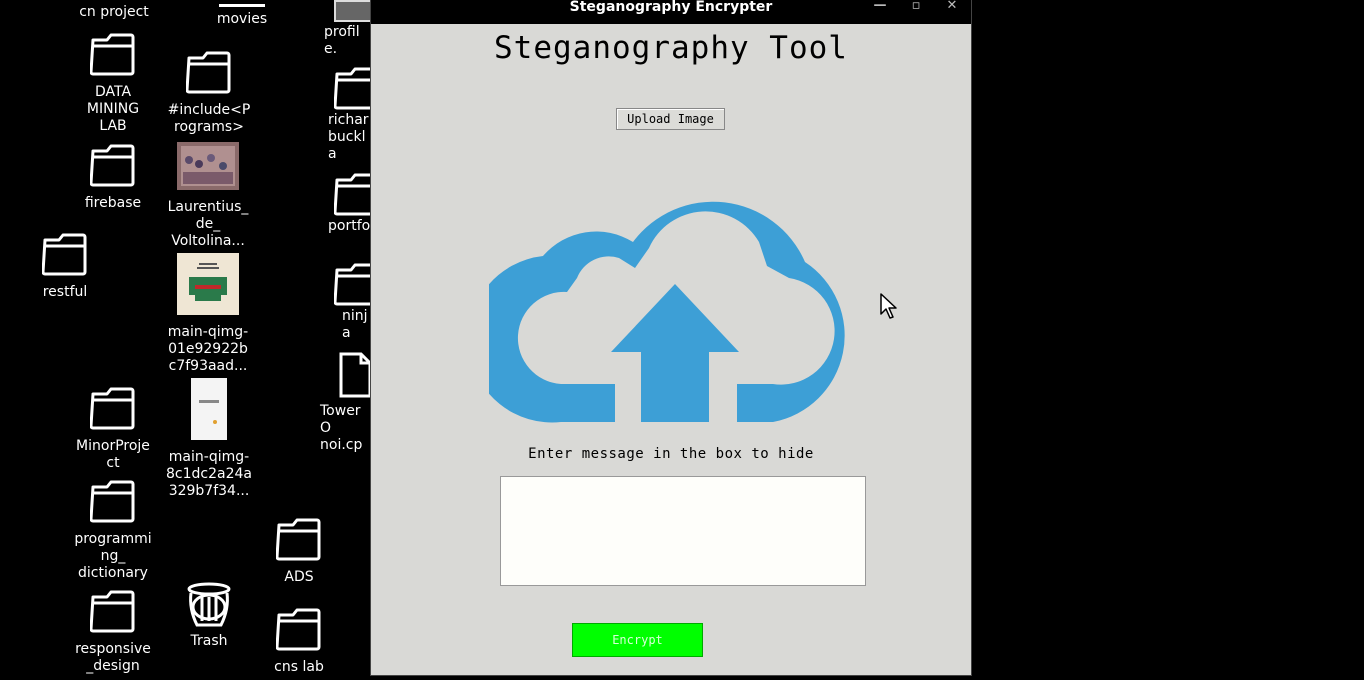 The width and height of the screenshot is (1364, 680). Describe the element at coordinates (952, 7) in the screenshot. I see `close-icon: ✕` at that location.